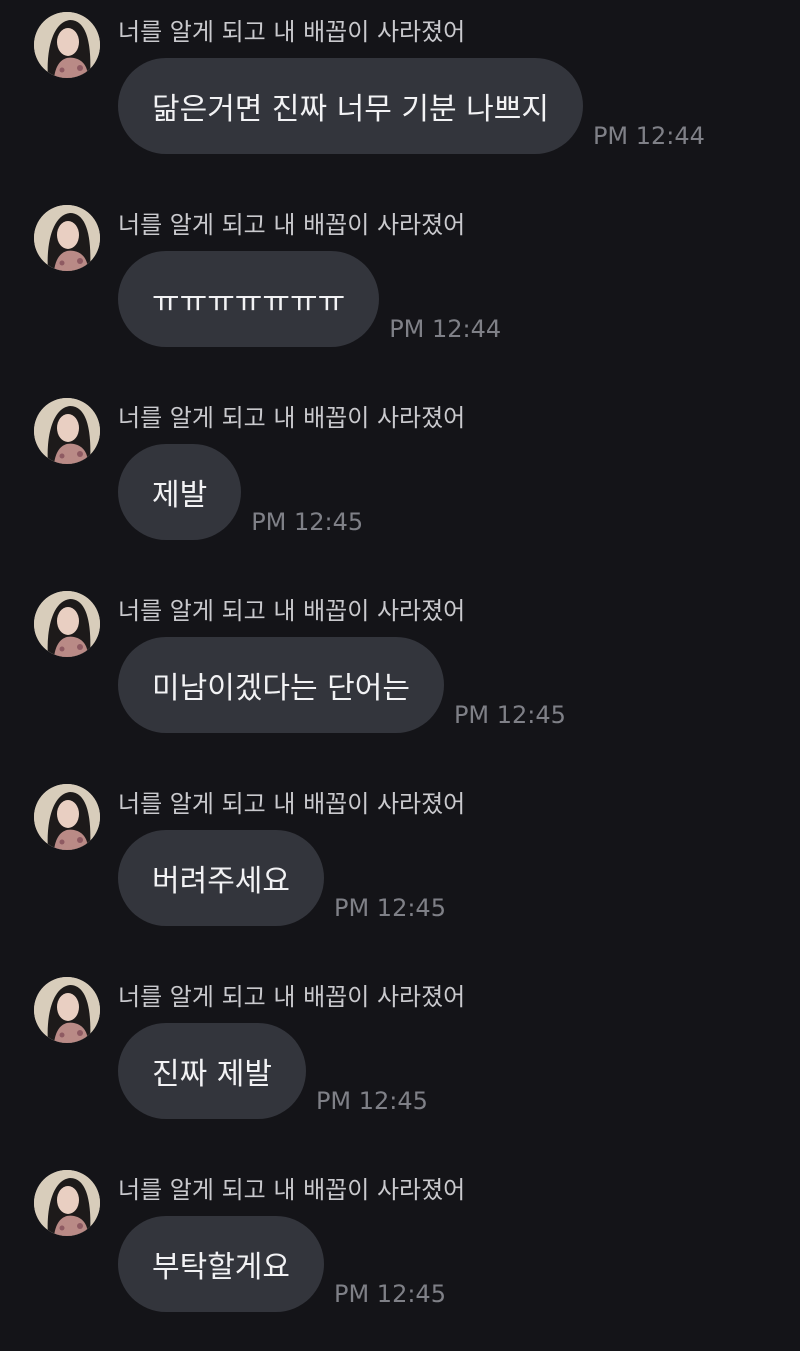 Image resolution: width=800 pixels, height=1351 pixels. Describe the element at coordinates (400, 482) in the screenshot. I see `message-item: 너를 알게 되고 내 배꼽이 사라졌어 제발 PM 12:45` at that location.